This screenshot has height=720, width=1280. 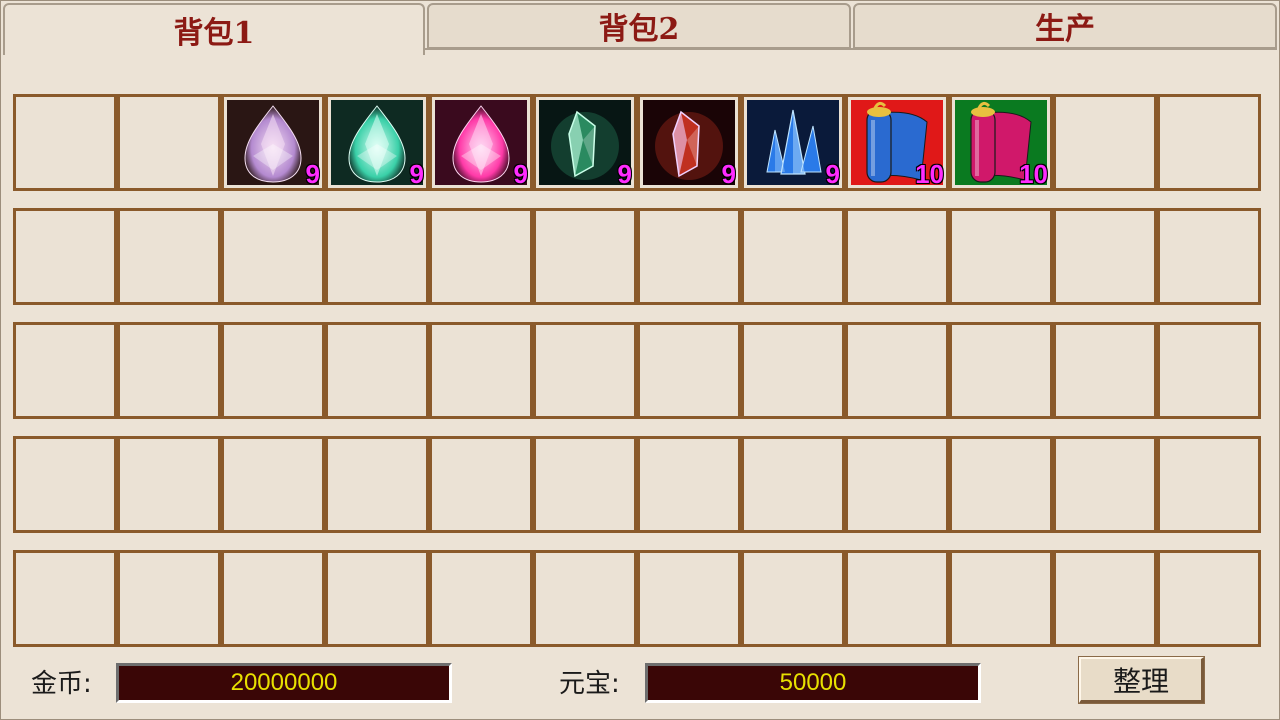 What do you see at coordinates (284, 683) in the screenshot?
I see `gold-value-field: 20000000` at bounding box center [284, 683].